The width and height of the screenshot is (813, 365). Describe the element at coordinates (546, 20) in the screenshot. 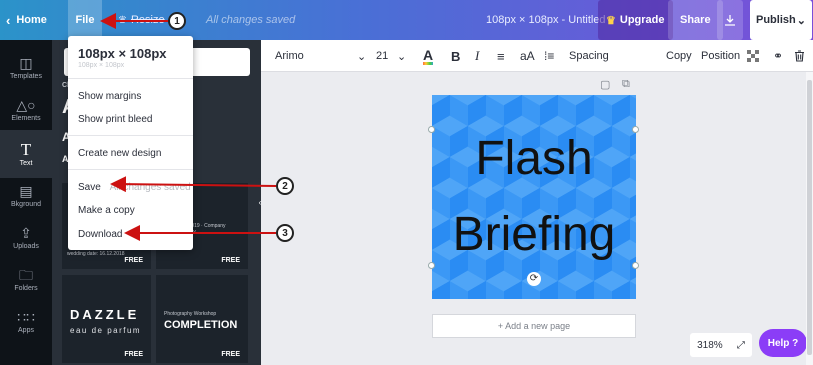

I see `document-title: 108px × 108px - Untitled` at that location.